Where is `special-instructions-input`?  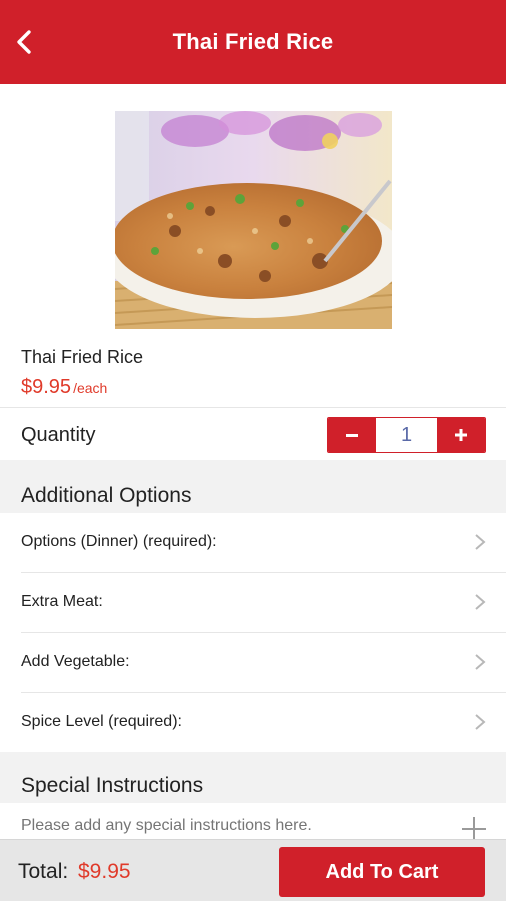 special-instructions-input is located at coordinates (231, 826).